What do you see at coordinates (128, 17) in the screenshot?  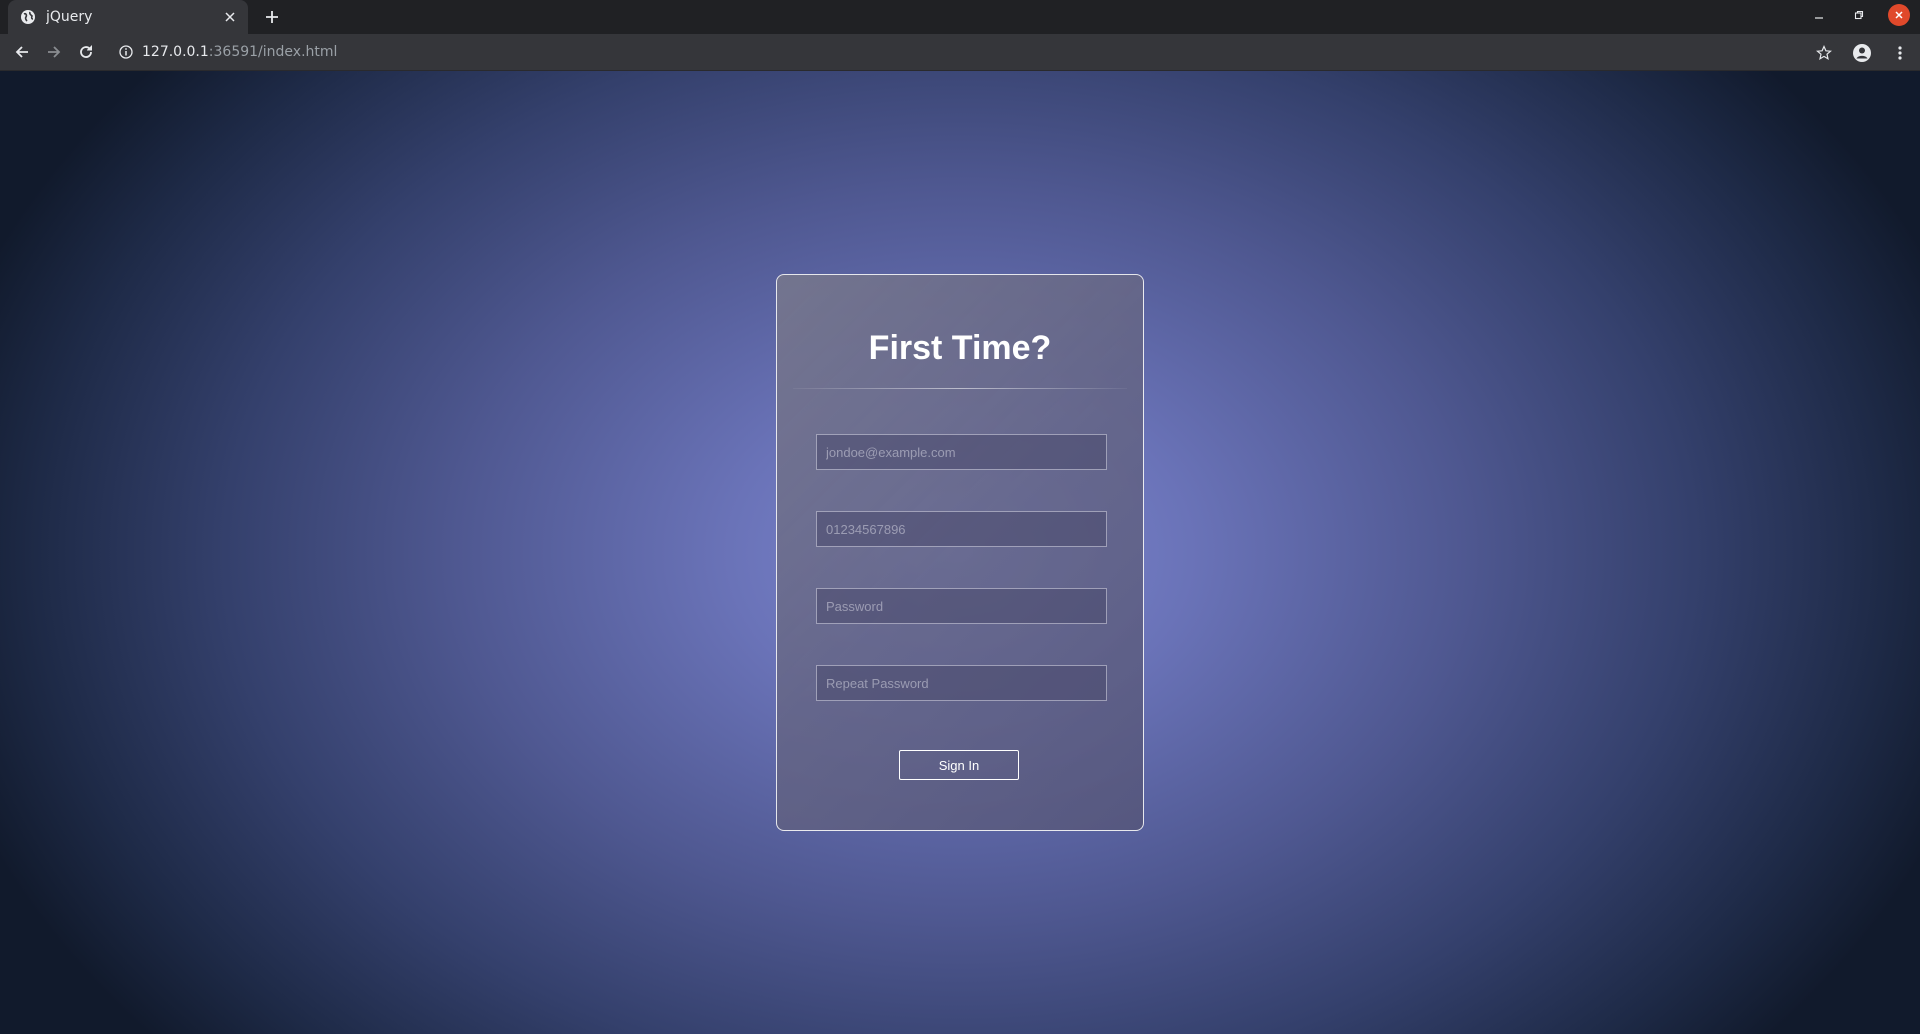 I see `browser-tab: jQuery` at bounding box center [128, 17].